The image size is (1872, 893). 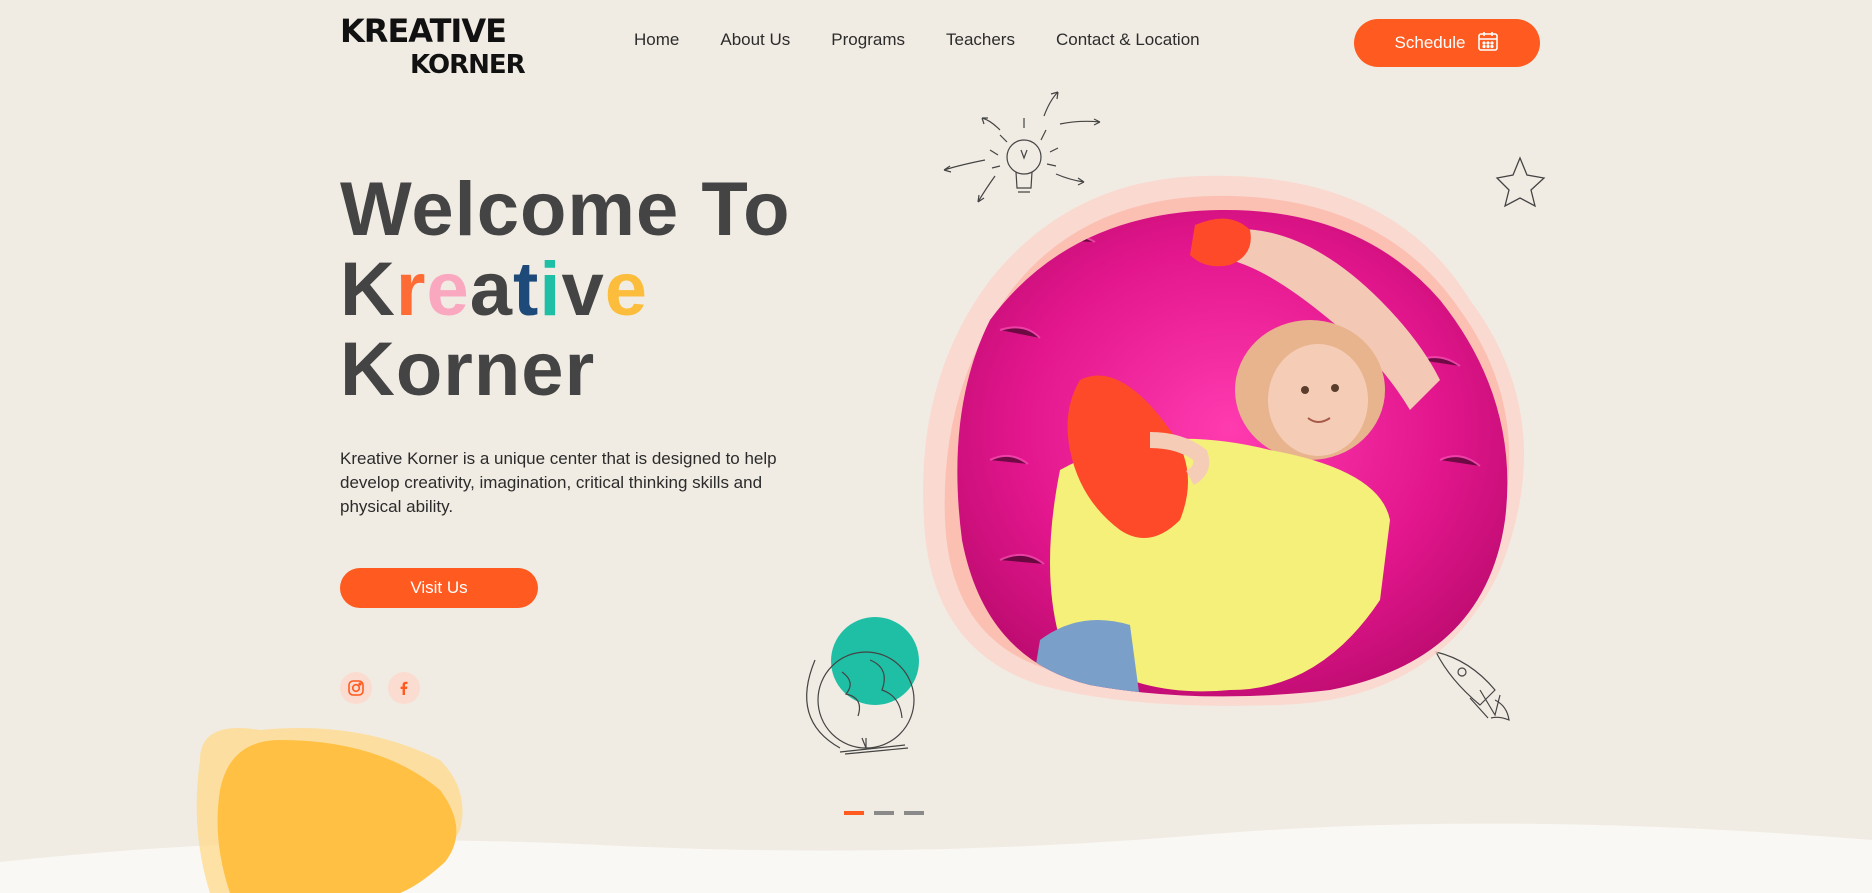 I want to click on star-doodle, so click(x=1520, y=182).